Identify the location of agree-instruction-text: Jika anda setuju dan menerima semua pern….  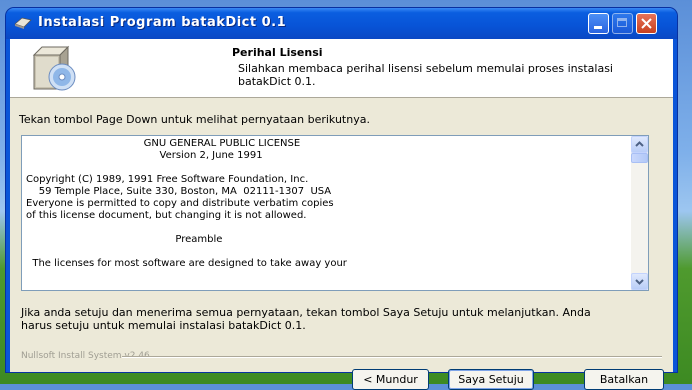
(306, 319).